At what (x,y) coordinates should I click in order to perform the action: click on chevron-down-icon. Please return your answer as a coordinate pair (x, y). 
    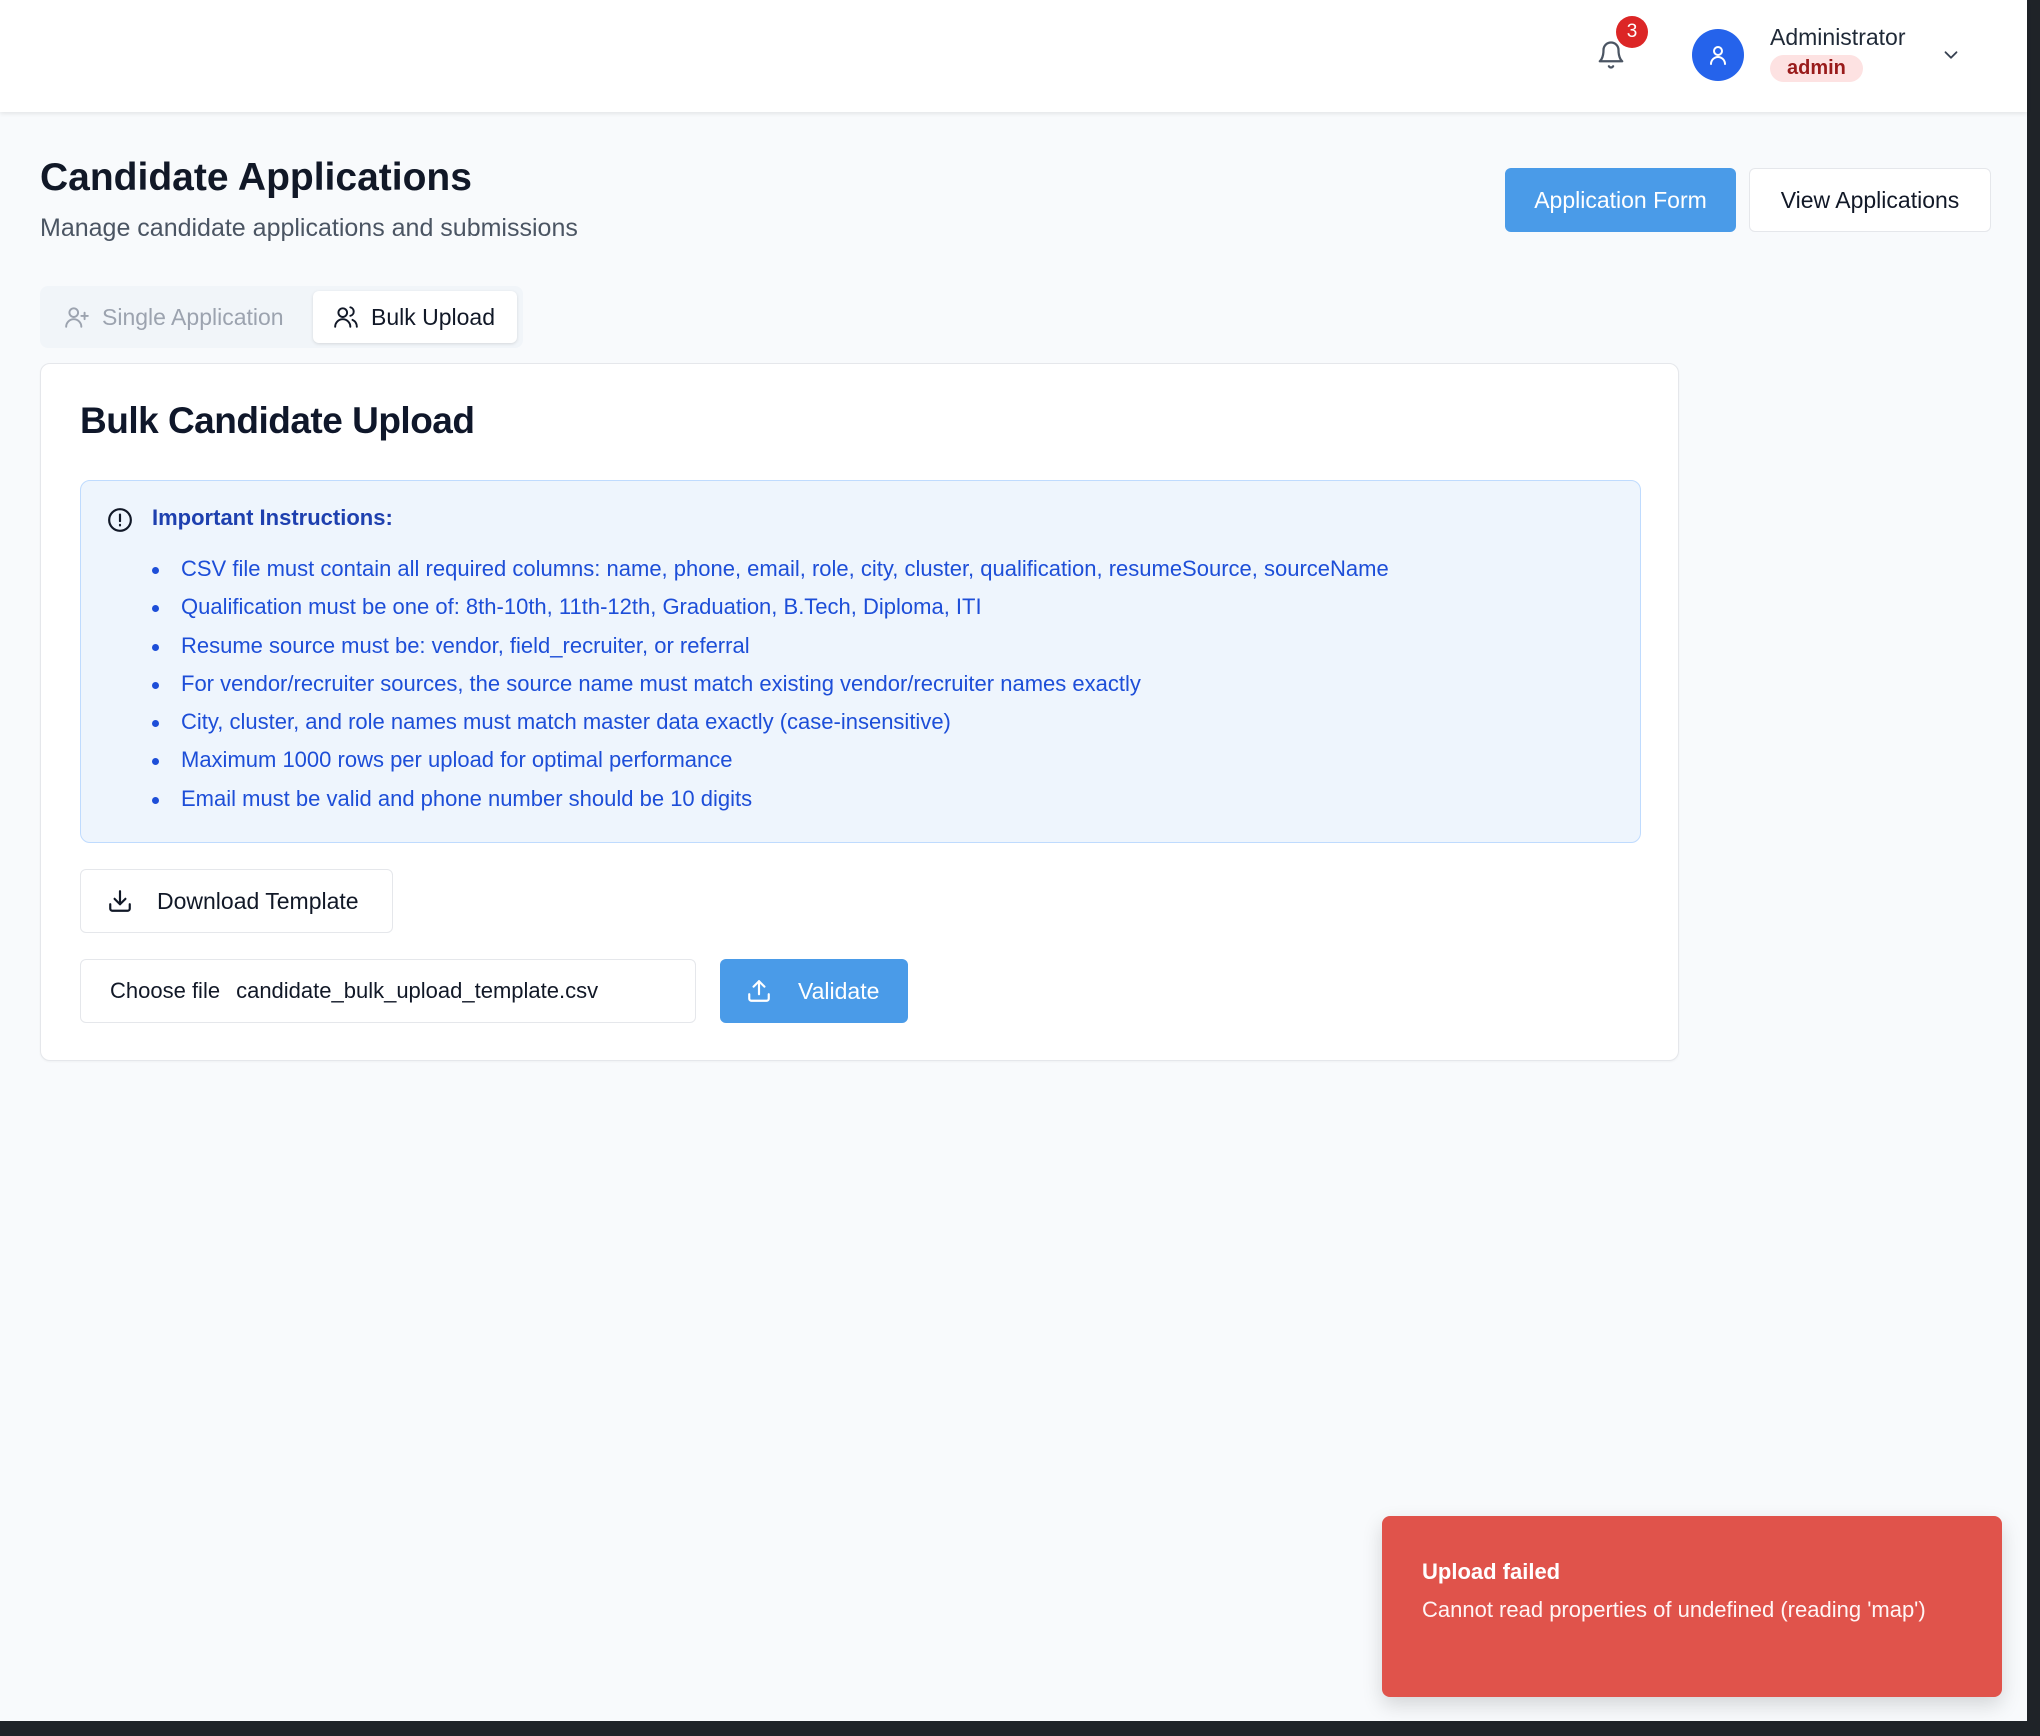
    Looking at the image, I should click on (1951, 55).